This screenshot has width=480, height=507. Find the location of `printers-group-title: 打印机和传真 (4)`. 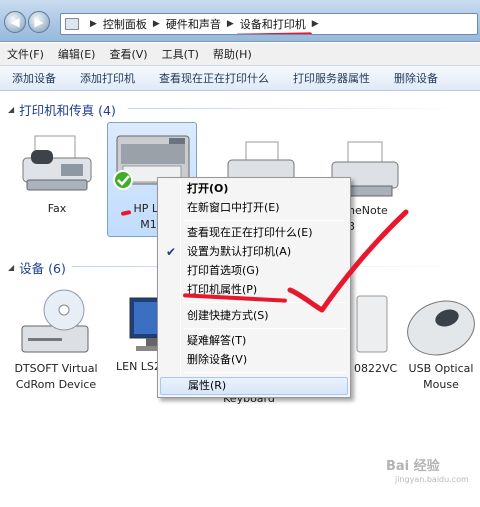

printers-group-title: 打印机和传真 (4) is located at coordinates (67, 110).